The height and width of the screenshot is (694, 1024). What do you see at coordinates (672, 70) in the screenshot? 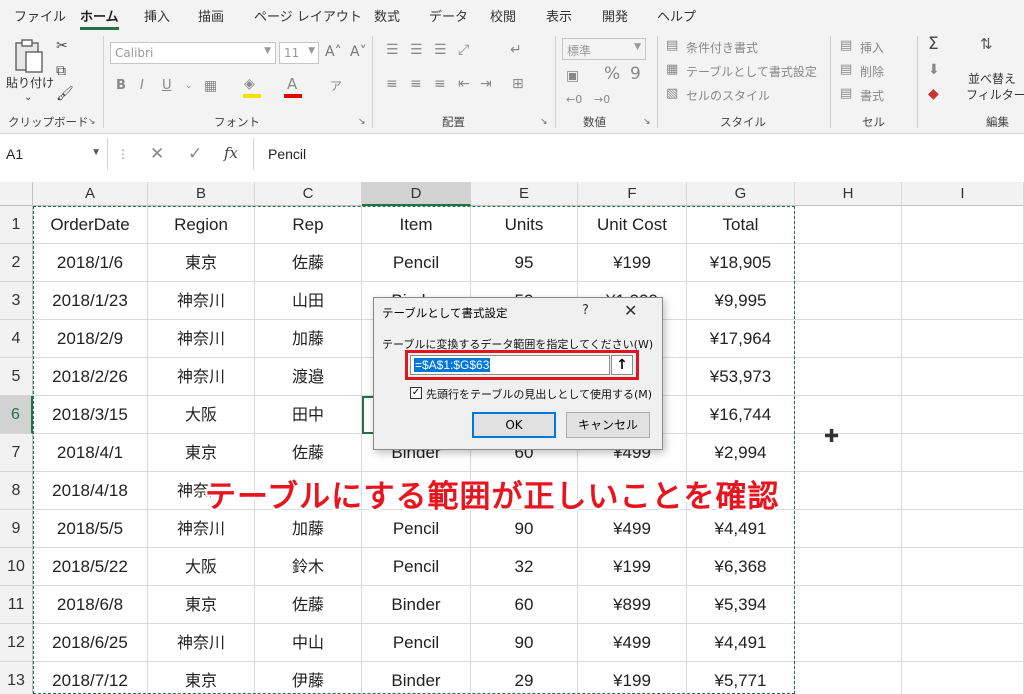
I see `format-as-table-icon: ▦` at bounding box center [672, 70].